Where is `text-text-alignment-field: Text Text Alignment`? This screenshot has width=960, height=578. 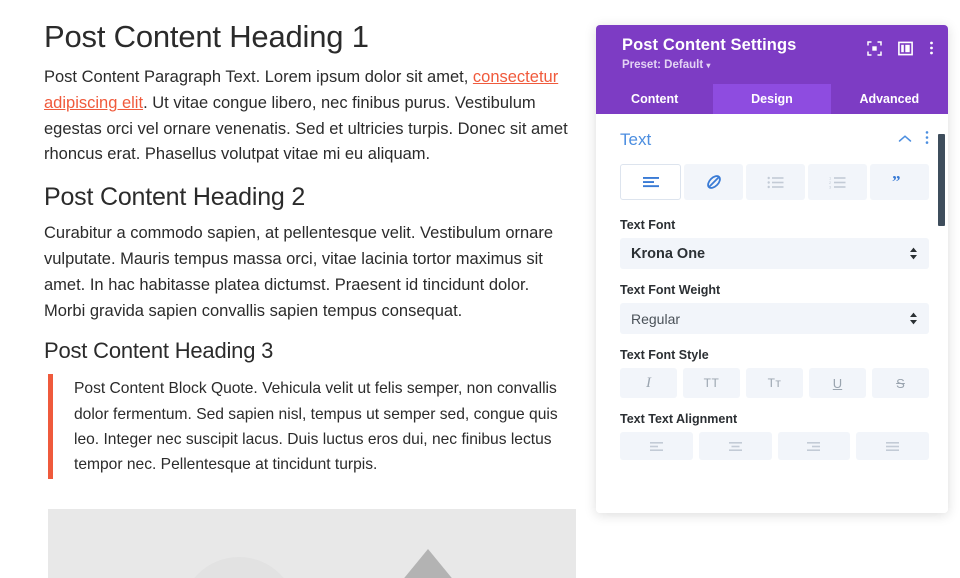 text-text-alignment-field: Text Text Alignment is located at coordinates (774, 436).